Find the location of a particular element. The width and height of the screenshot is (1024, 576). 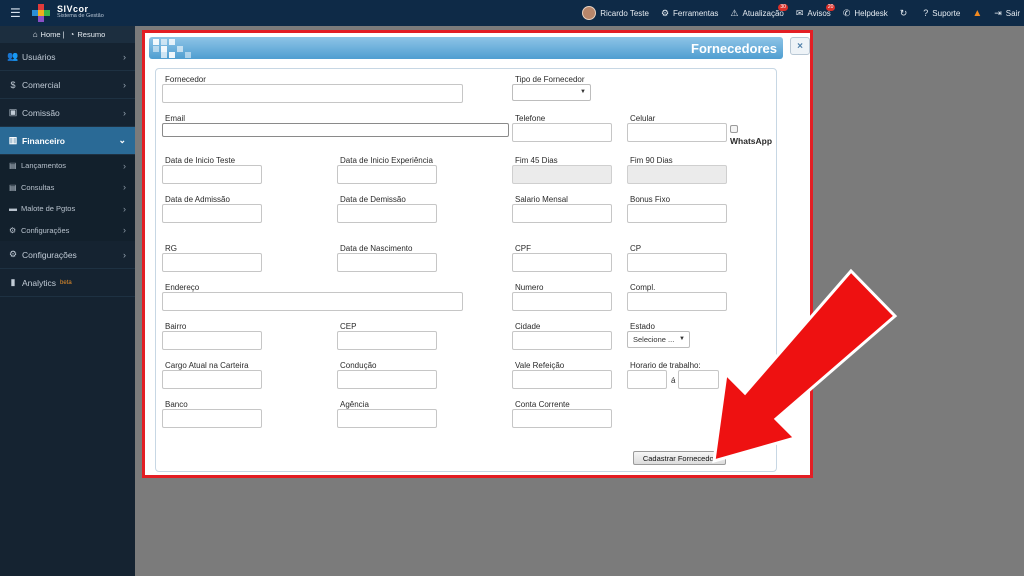

horario-separator: á is located at coordinates (673, 380).